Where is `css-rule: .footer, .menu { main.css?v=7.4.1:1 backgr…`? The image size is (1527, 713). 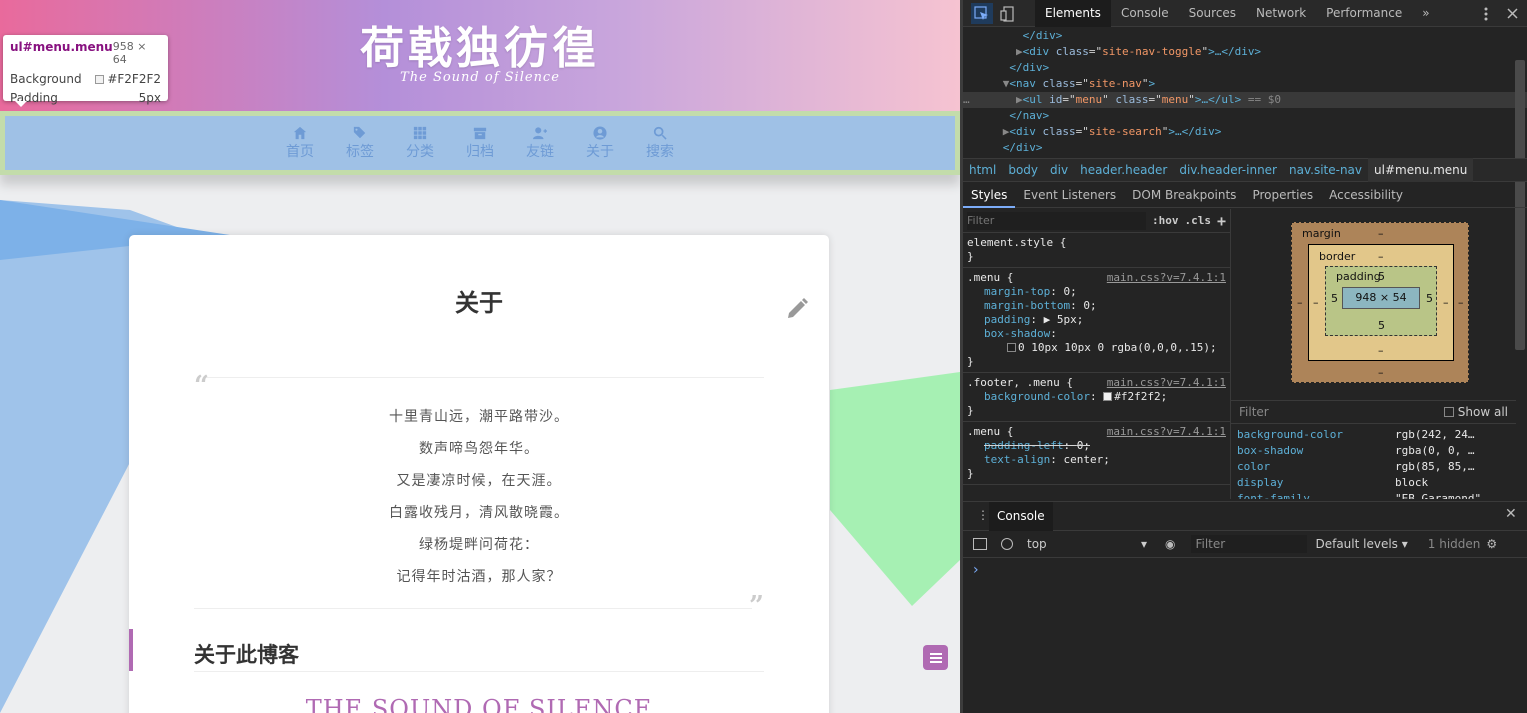
css-rule: .footer, .menu { main.css?v=7.4.1:1 backgr… is located at coordinates (1096, 397).